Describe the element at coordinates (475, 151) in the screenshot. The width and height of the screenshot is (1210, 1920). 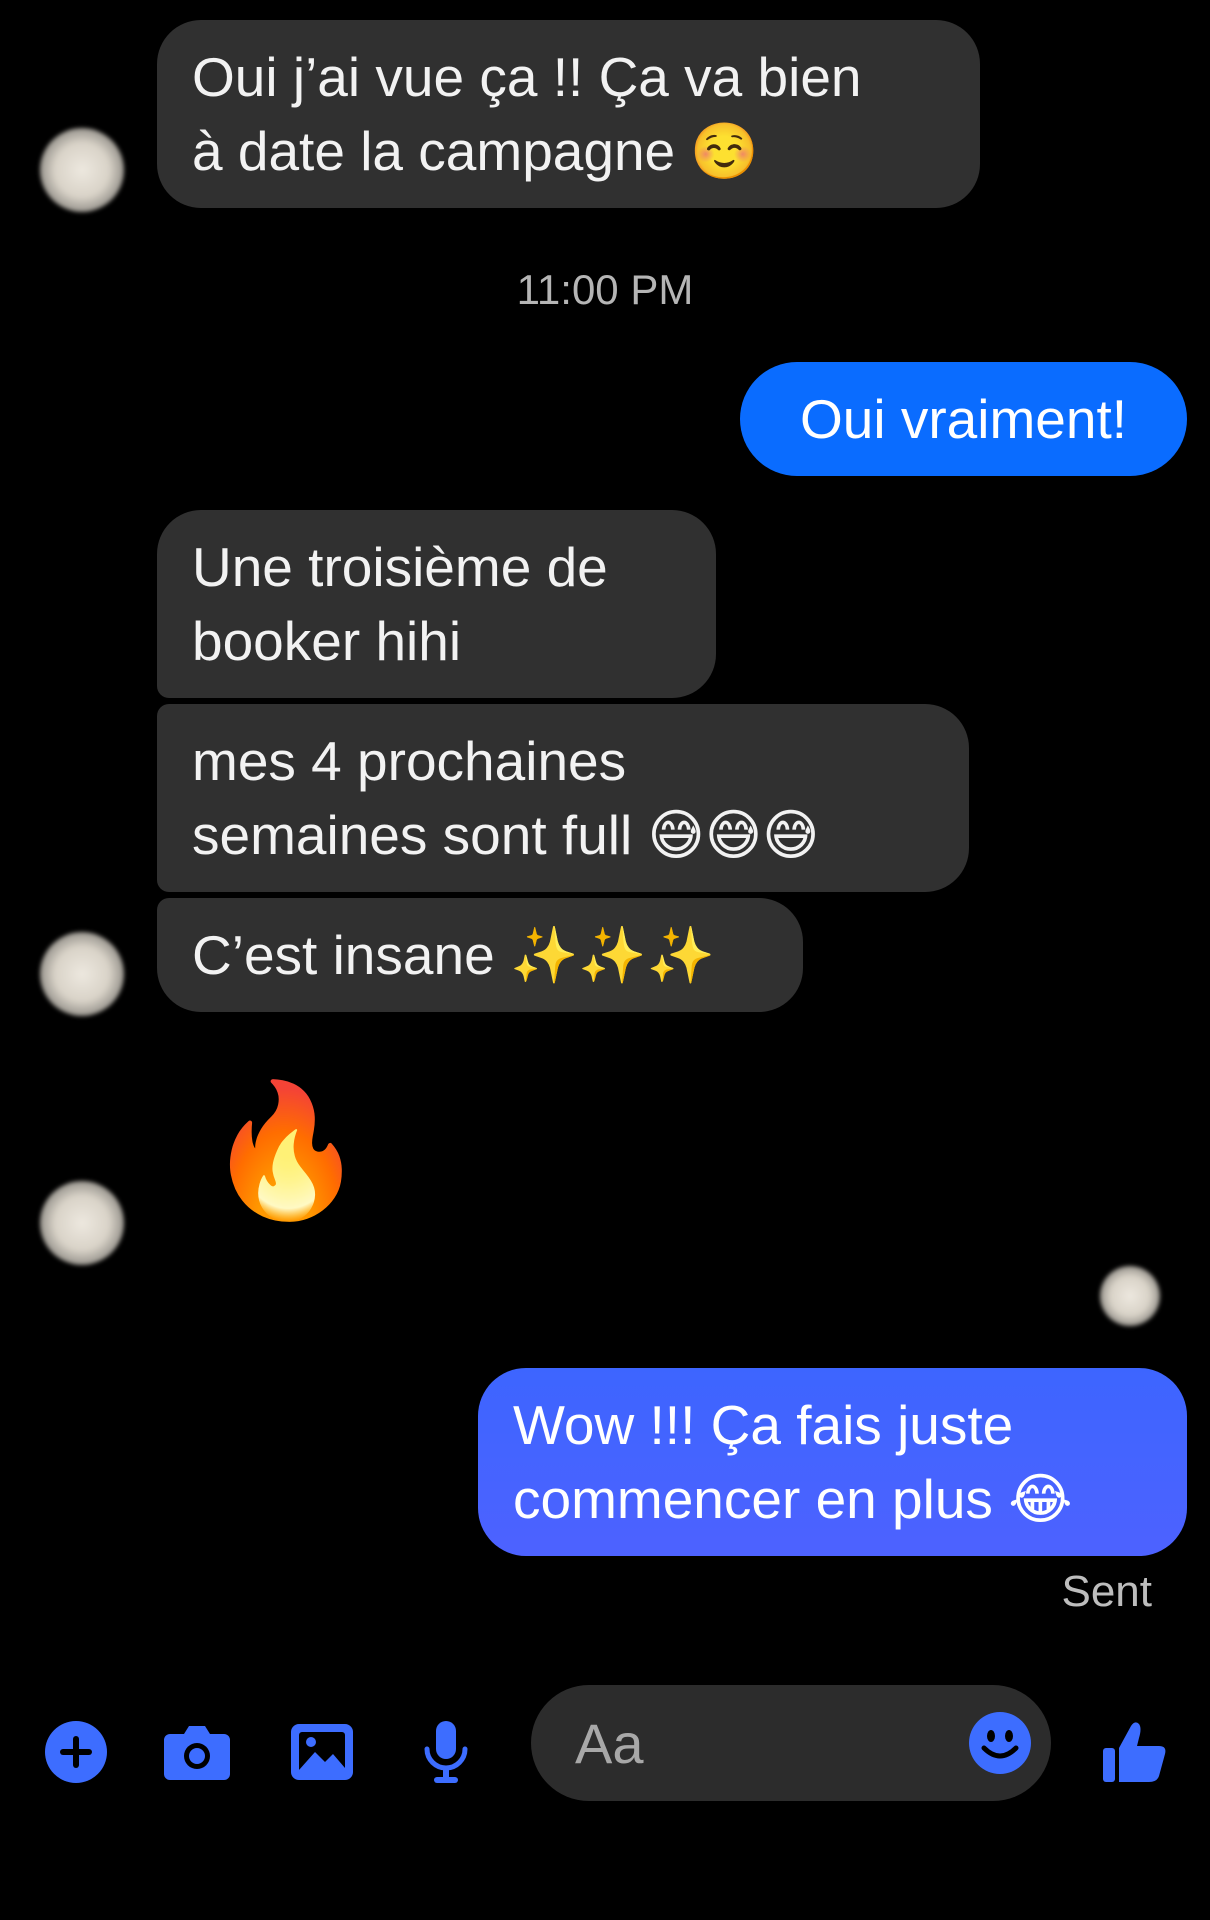
I see `message-text-line: à date la campagne ☺️` at that location.